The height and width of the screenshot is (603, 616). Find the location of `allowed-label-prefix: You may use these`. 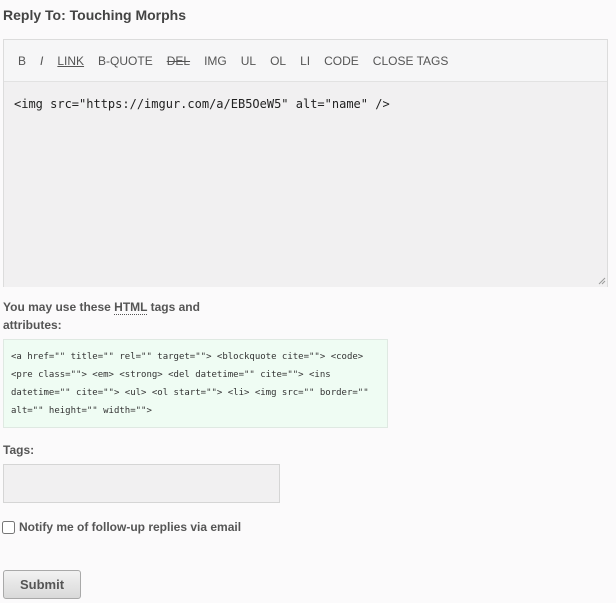

allowed-label-prefix: You may use these is located at coordinates (59, 307).